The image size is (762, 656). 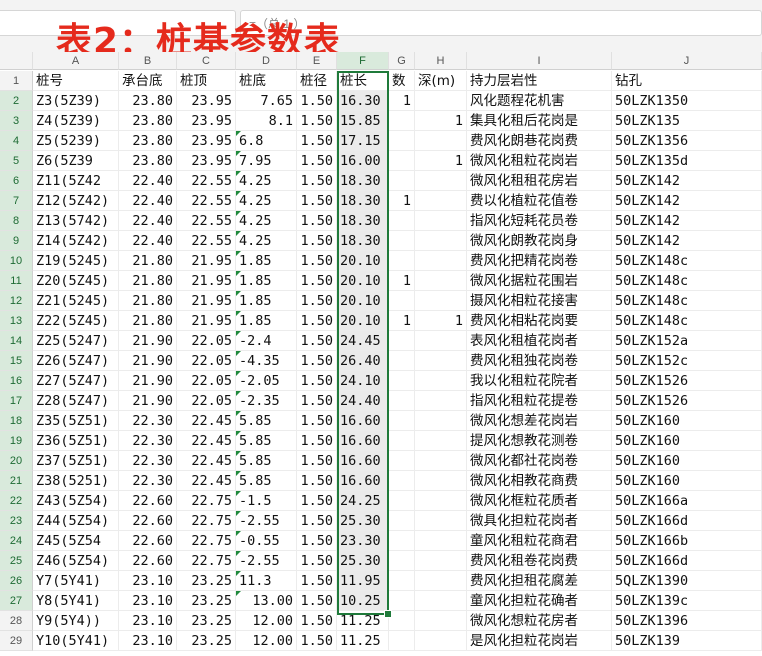 I want to click on table-cell-j: 50LZK1356, so click(x=687, y=141).